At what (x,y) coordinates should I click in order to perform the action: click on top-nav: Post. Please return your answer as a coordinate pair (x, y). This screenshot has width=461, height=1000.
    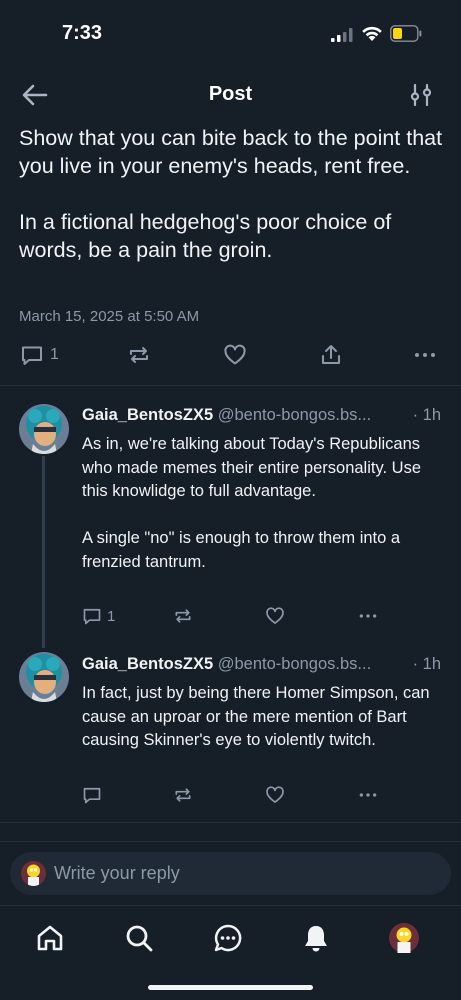
    Looking at the image, I should click on (230, 95).